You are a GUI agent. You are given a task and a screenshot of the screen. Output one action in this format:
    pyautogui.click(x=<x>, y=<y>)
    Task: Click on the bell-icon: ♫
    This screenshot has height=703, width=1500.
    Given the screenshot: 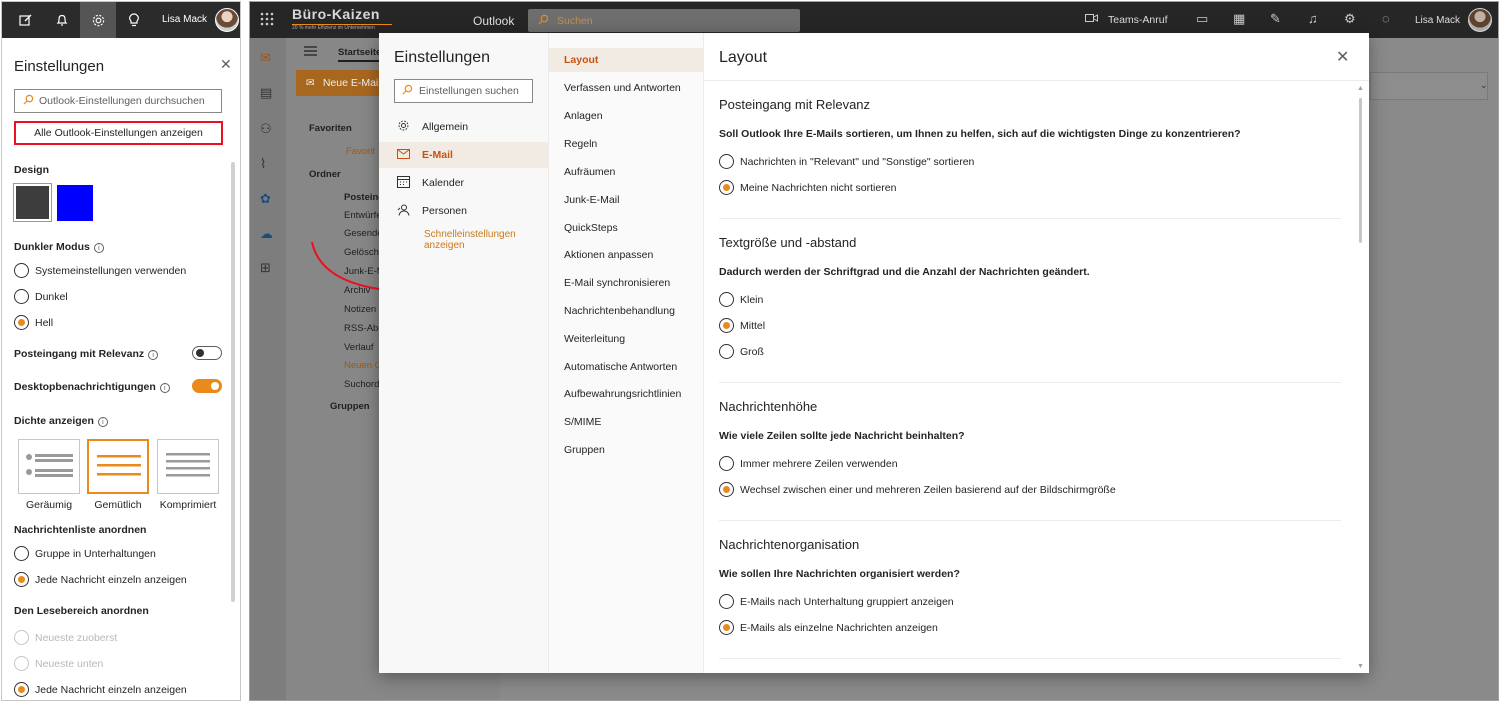 What is the action you would take?
    pyautogui.click(x=1313, y=18)
    